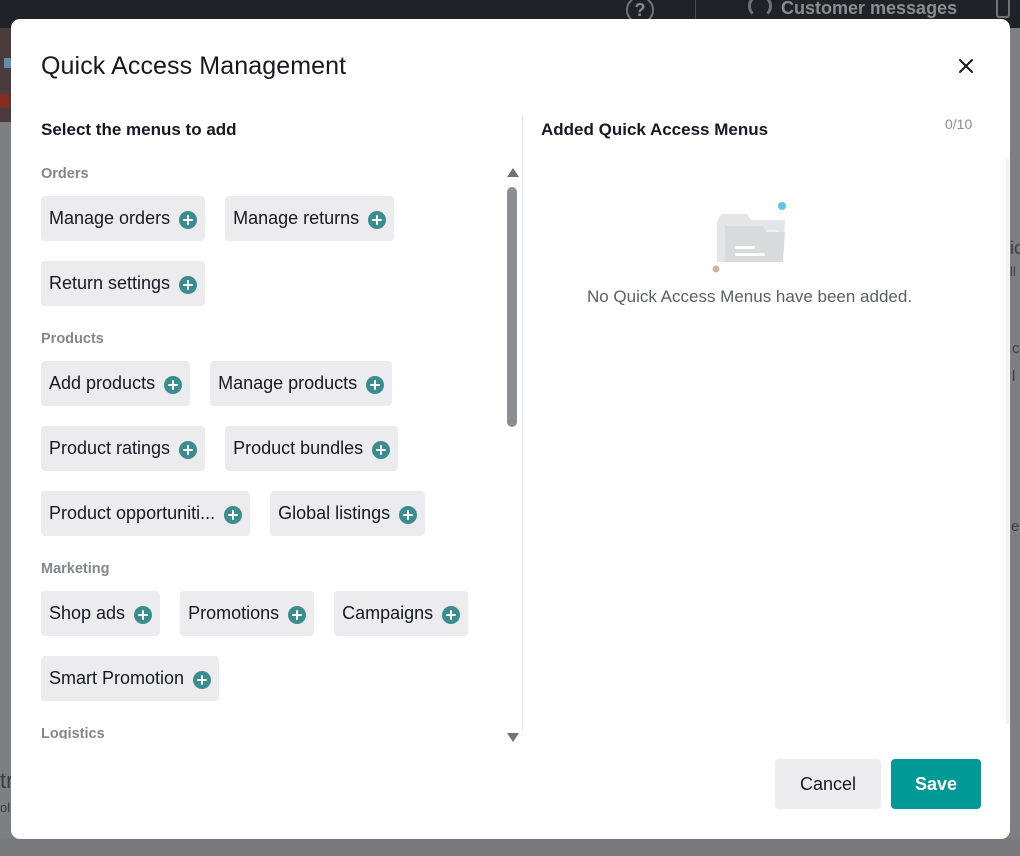 This screenshot has height=856, width=1020. What do you see at coordinates (87, 613) in the screenshot?
I see `chip-label: Shop ads` at bounding box center [87, 613].